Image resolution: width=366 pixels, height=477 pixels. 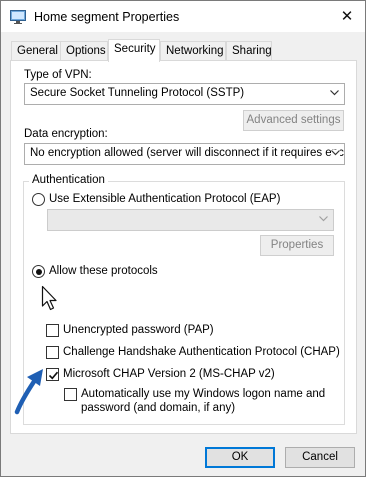 I want to click on mouse-pointer-icon, so click(x=49, y=298).